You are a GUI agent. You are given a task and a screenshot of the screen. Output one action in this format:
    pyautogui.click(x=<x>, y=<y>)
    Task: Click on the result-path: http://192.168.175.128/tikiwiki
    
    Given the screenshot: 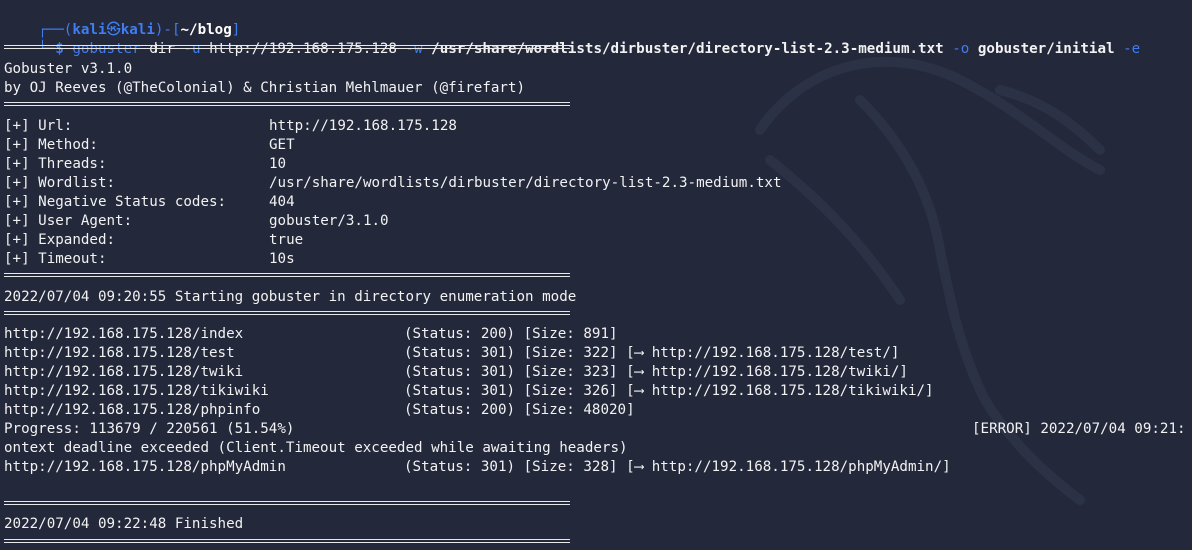 What is the action you would take?
    pyautogui.click(x=136, y=391)
    